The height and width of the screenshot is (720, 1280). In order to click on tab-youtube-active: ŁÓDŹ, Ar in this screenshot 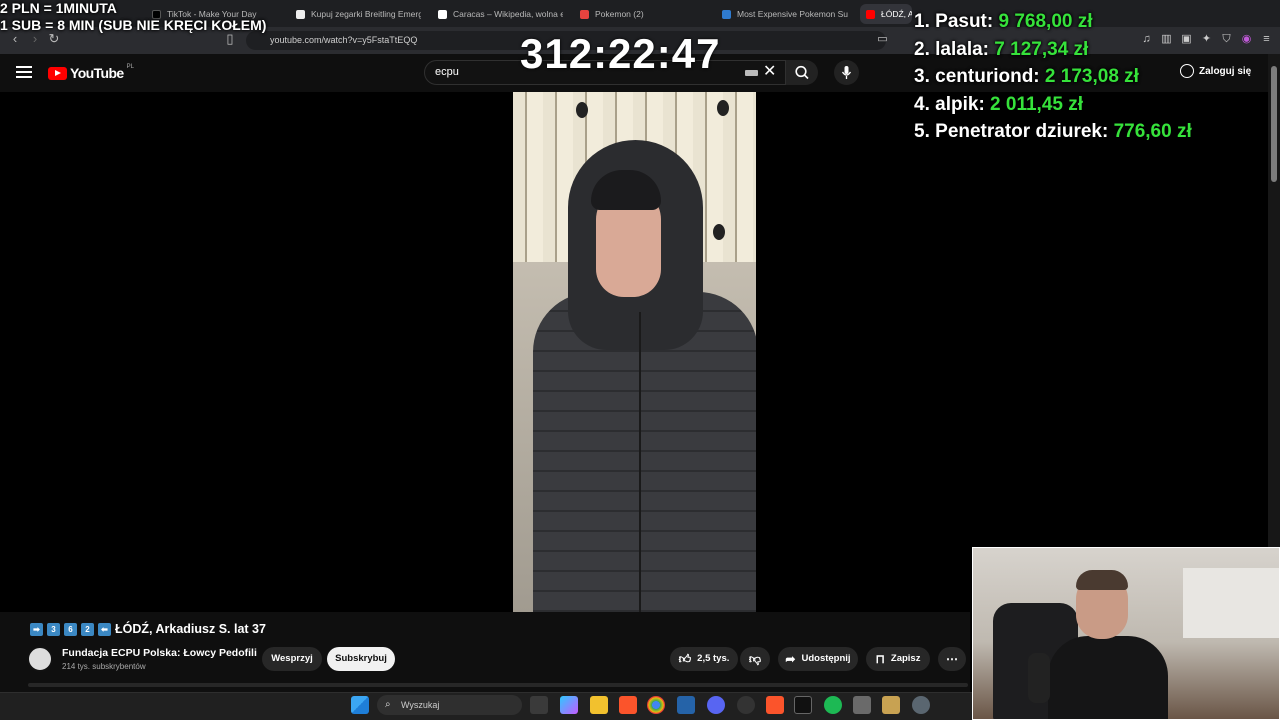, I will do `click(886, 14)`.